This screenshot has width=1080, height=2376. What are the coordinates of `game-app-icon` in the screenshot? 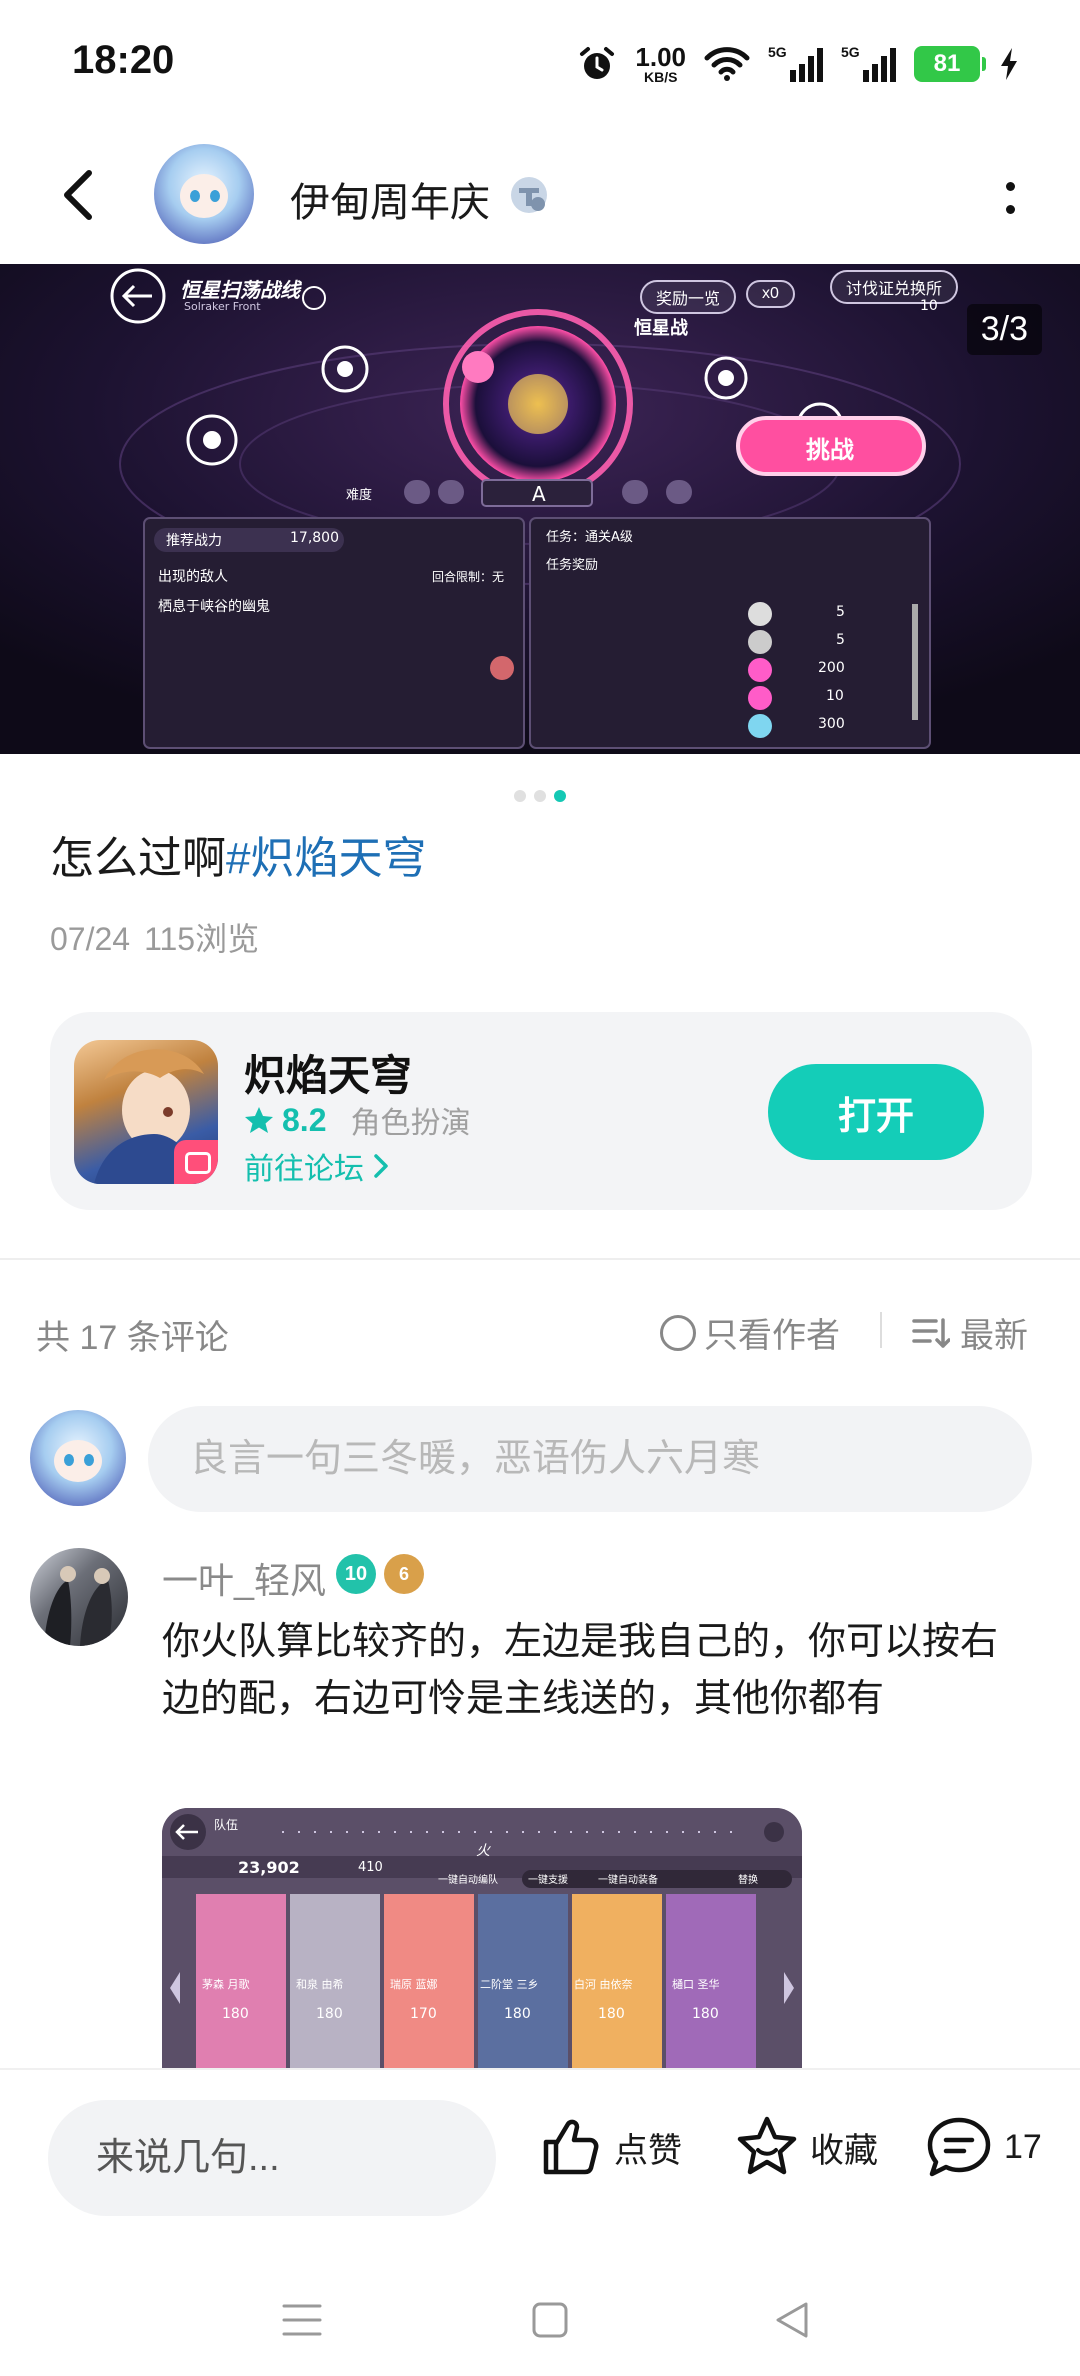 It's located at (146, 1112).